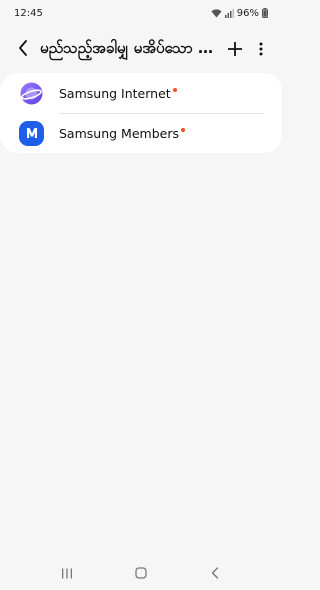 The height and width of the screenshot is (590, 320). I want to click on app-label: Samsung Members, so click(122, 133).